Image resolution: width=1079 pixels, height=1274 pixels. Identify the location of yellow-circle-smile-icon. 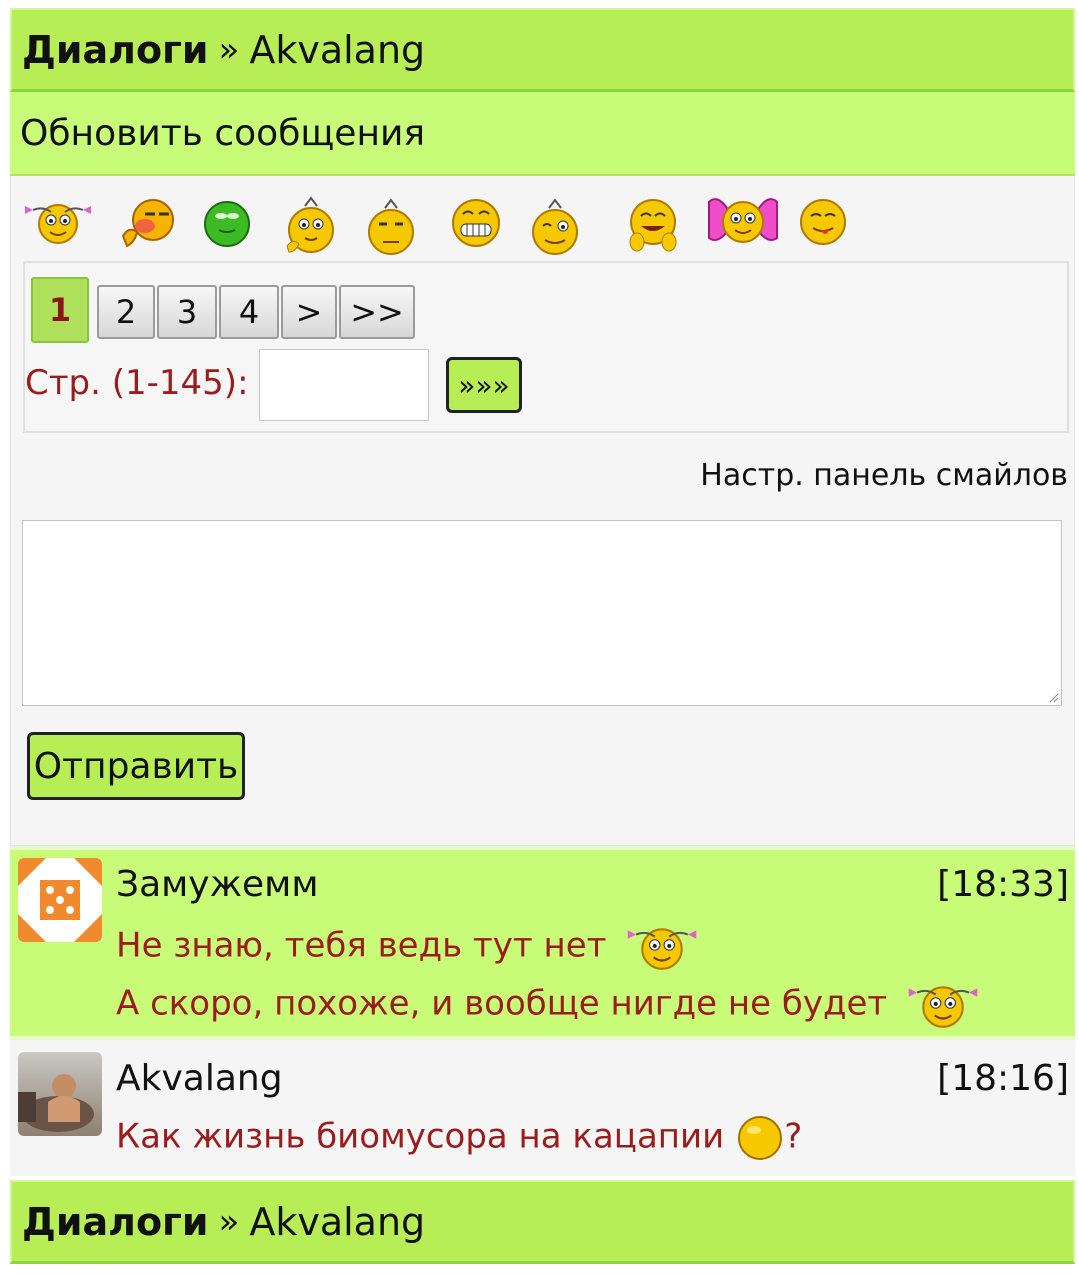
(760, 1138).